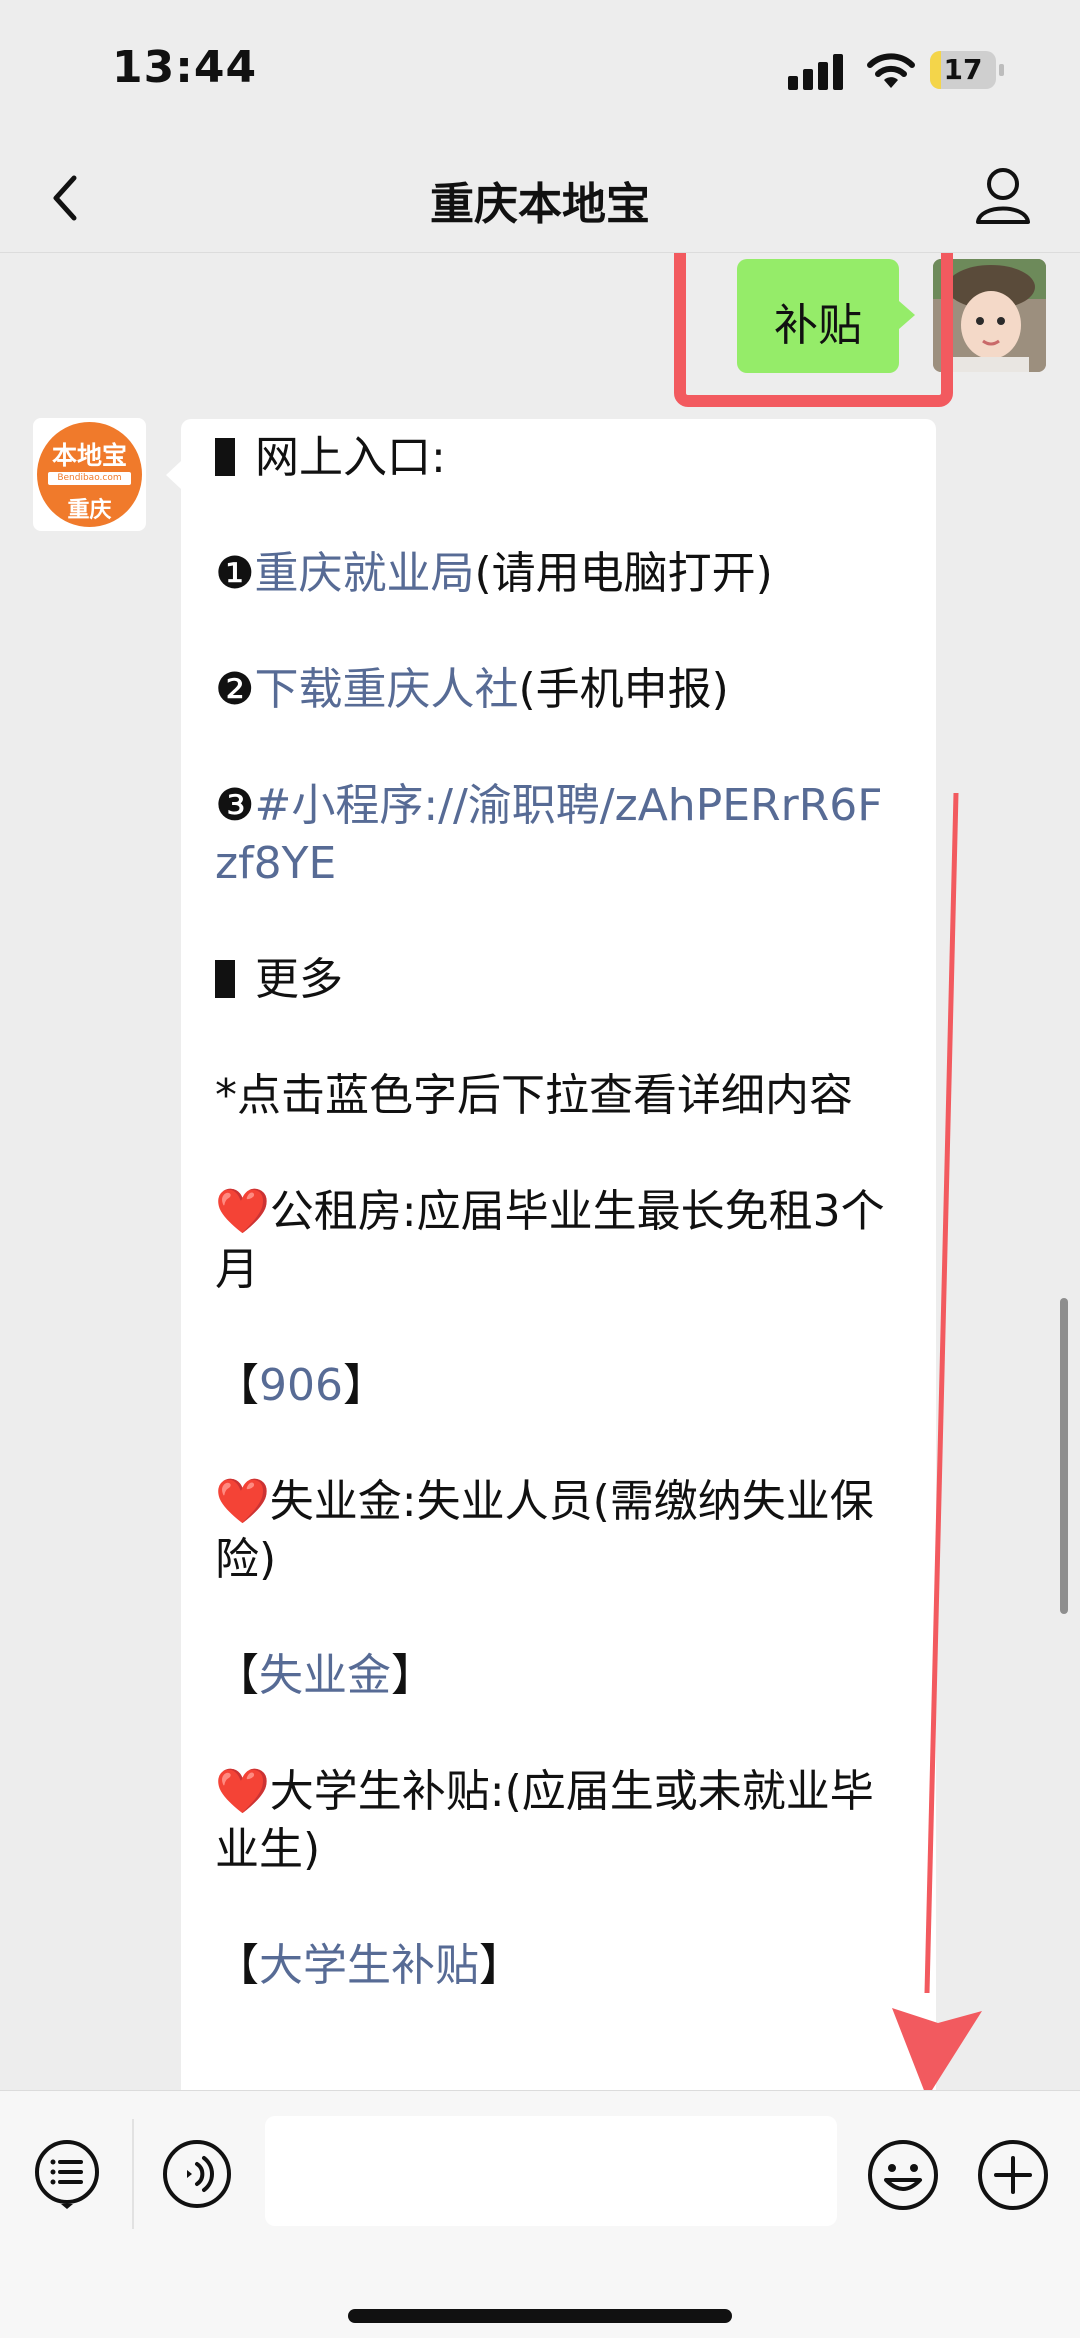  Describe the element at coordinates (891, 70) in the screenshot. I see `wifi-icon` at that location.